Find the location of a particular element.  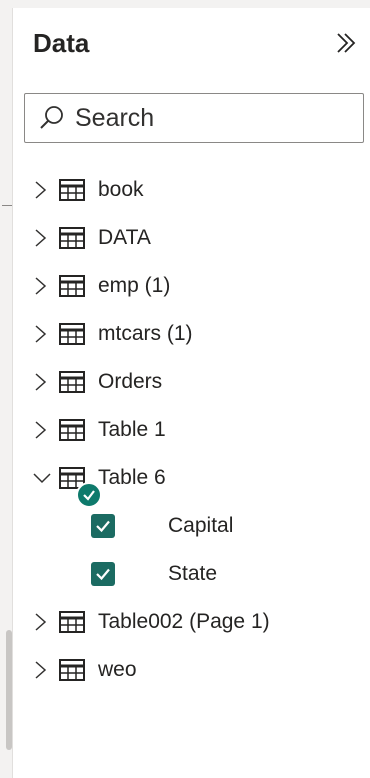

search-input is located at coordinates (210, 118).